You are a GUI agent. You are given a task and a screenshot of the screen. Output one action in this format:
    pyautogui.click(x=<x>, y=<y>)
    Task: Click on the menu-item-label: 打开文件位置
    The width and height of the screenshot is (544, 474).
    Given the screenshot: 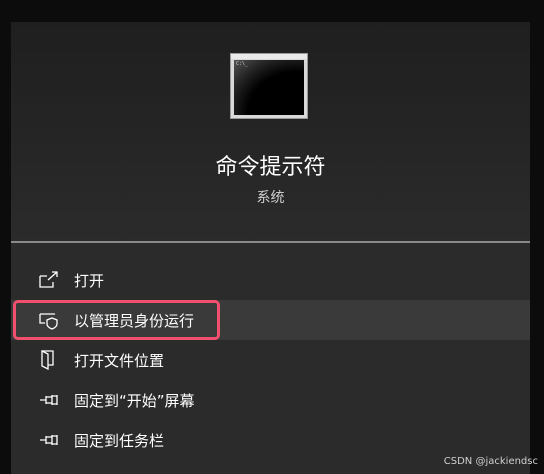 What is the action you would take?
    pyautogui.click(x=119, y=360)
    